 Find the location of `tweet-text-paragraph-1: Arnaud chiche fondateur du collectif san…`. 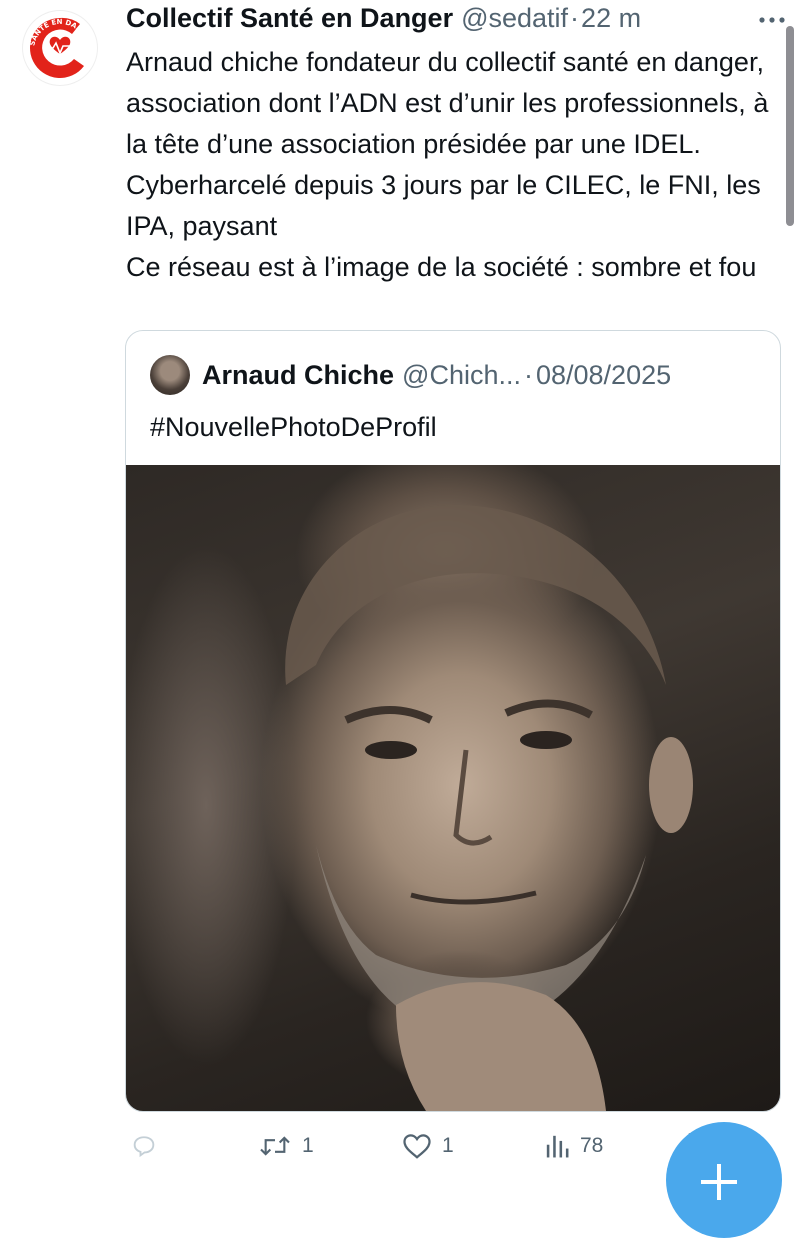

tweet-text-paragraph-1: Arnaud chiche fondateur du collectif san… is located at coordinates (447, 144).